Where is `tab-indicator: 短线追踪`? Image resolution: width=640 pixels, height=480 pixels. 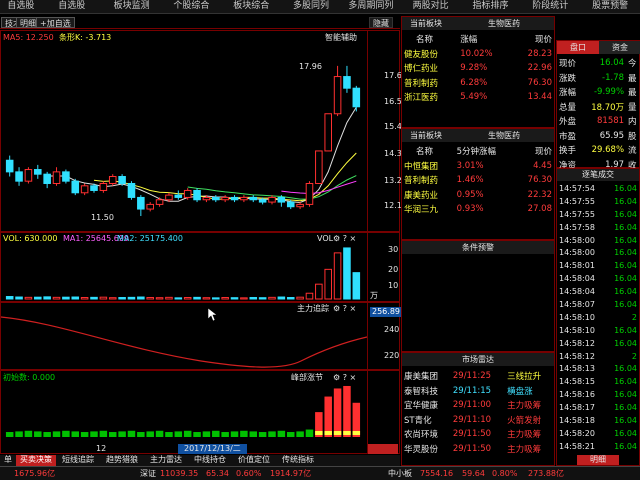 tab-indicator: 短线追踪 is located at coordinates (78, 460).